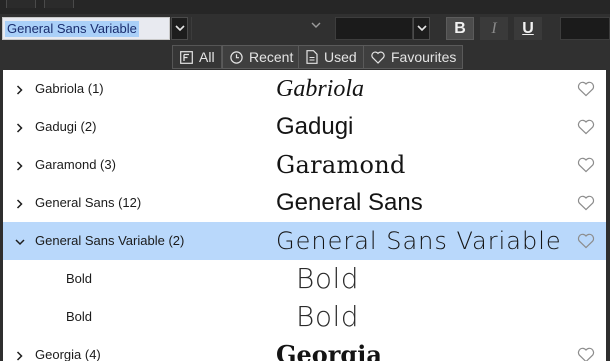  Describe the element at coordinates (271, 57) in the screenshot. I see `filter-tab-label: Recent` at that location.